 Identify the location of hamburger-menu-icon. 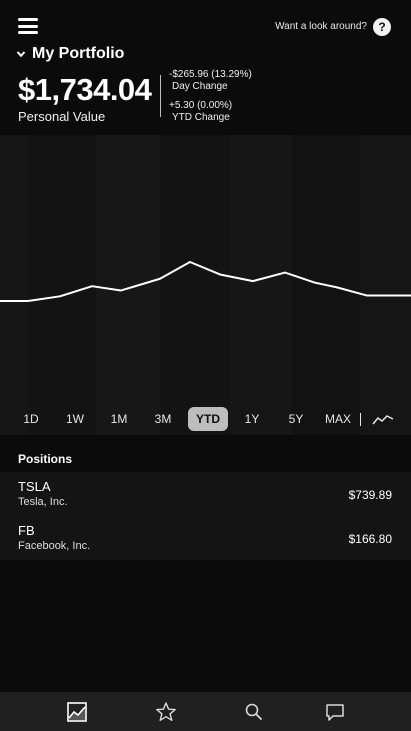
(28, 26).